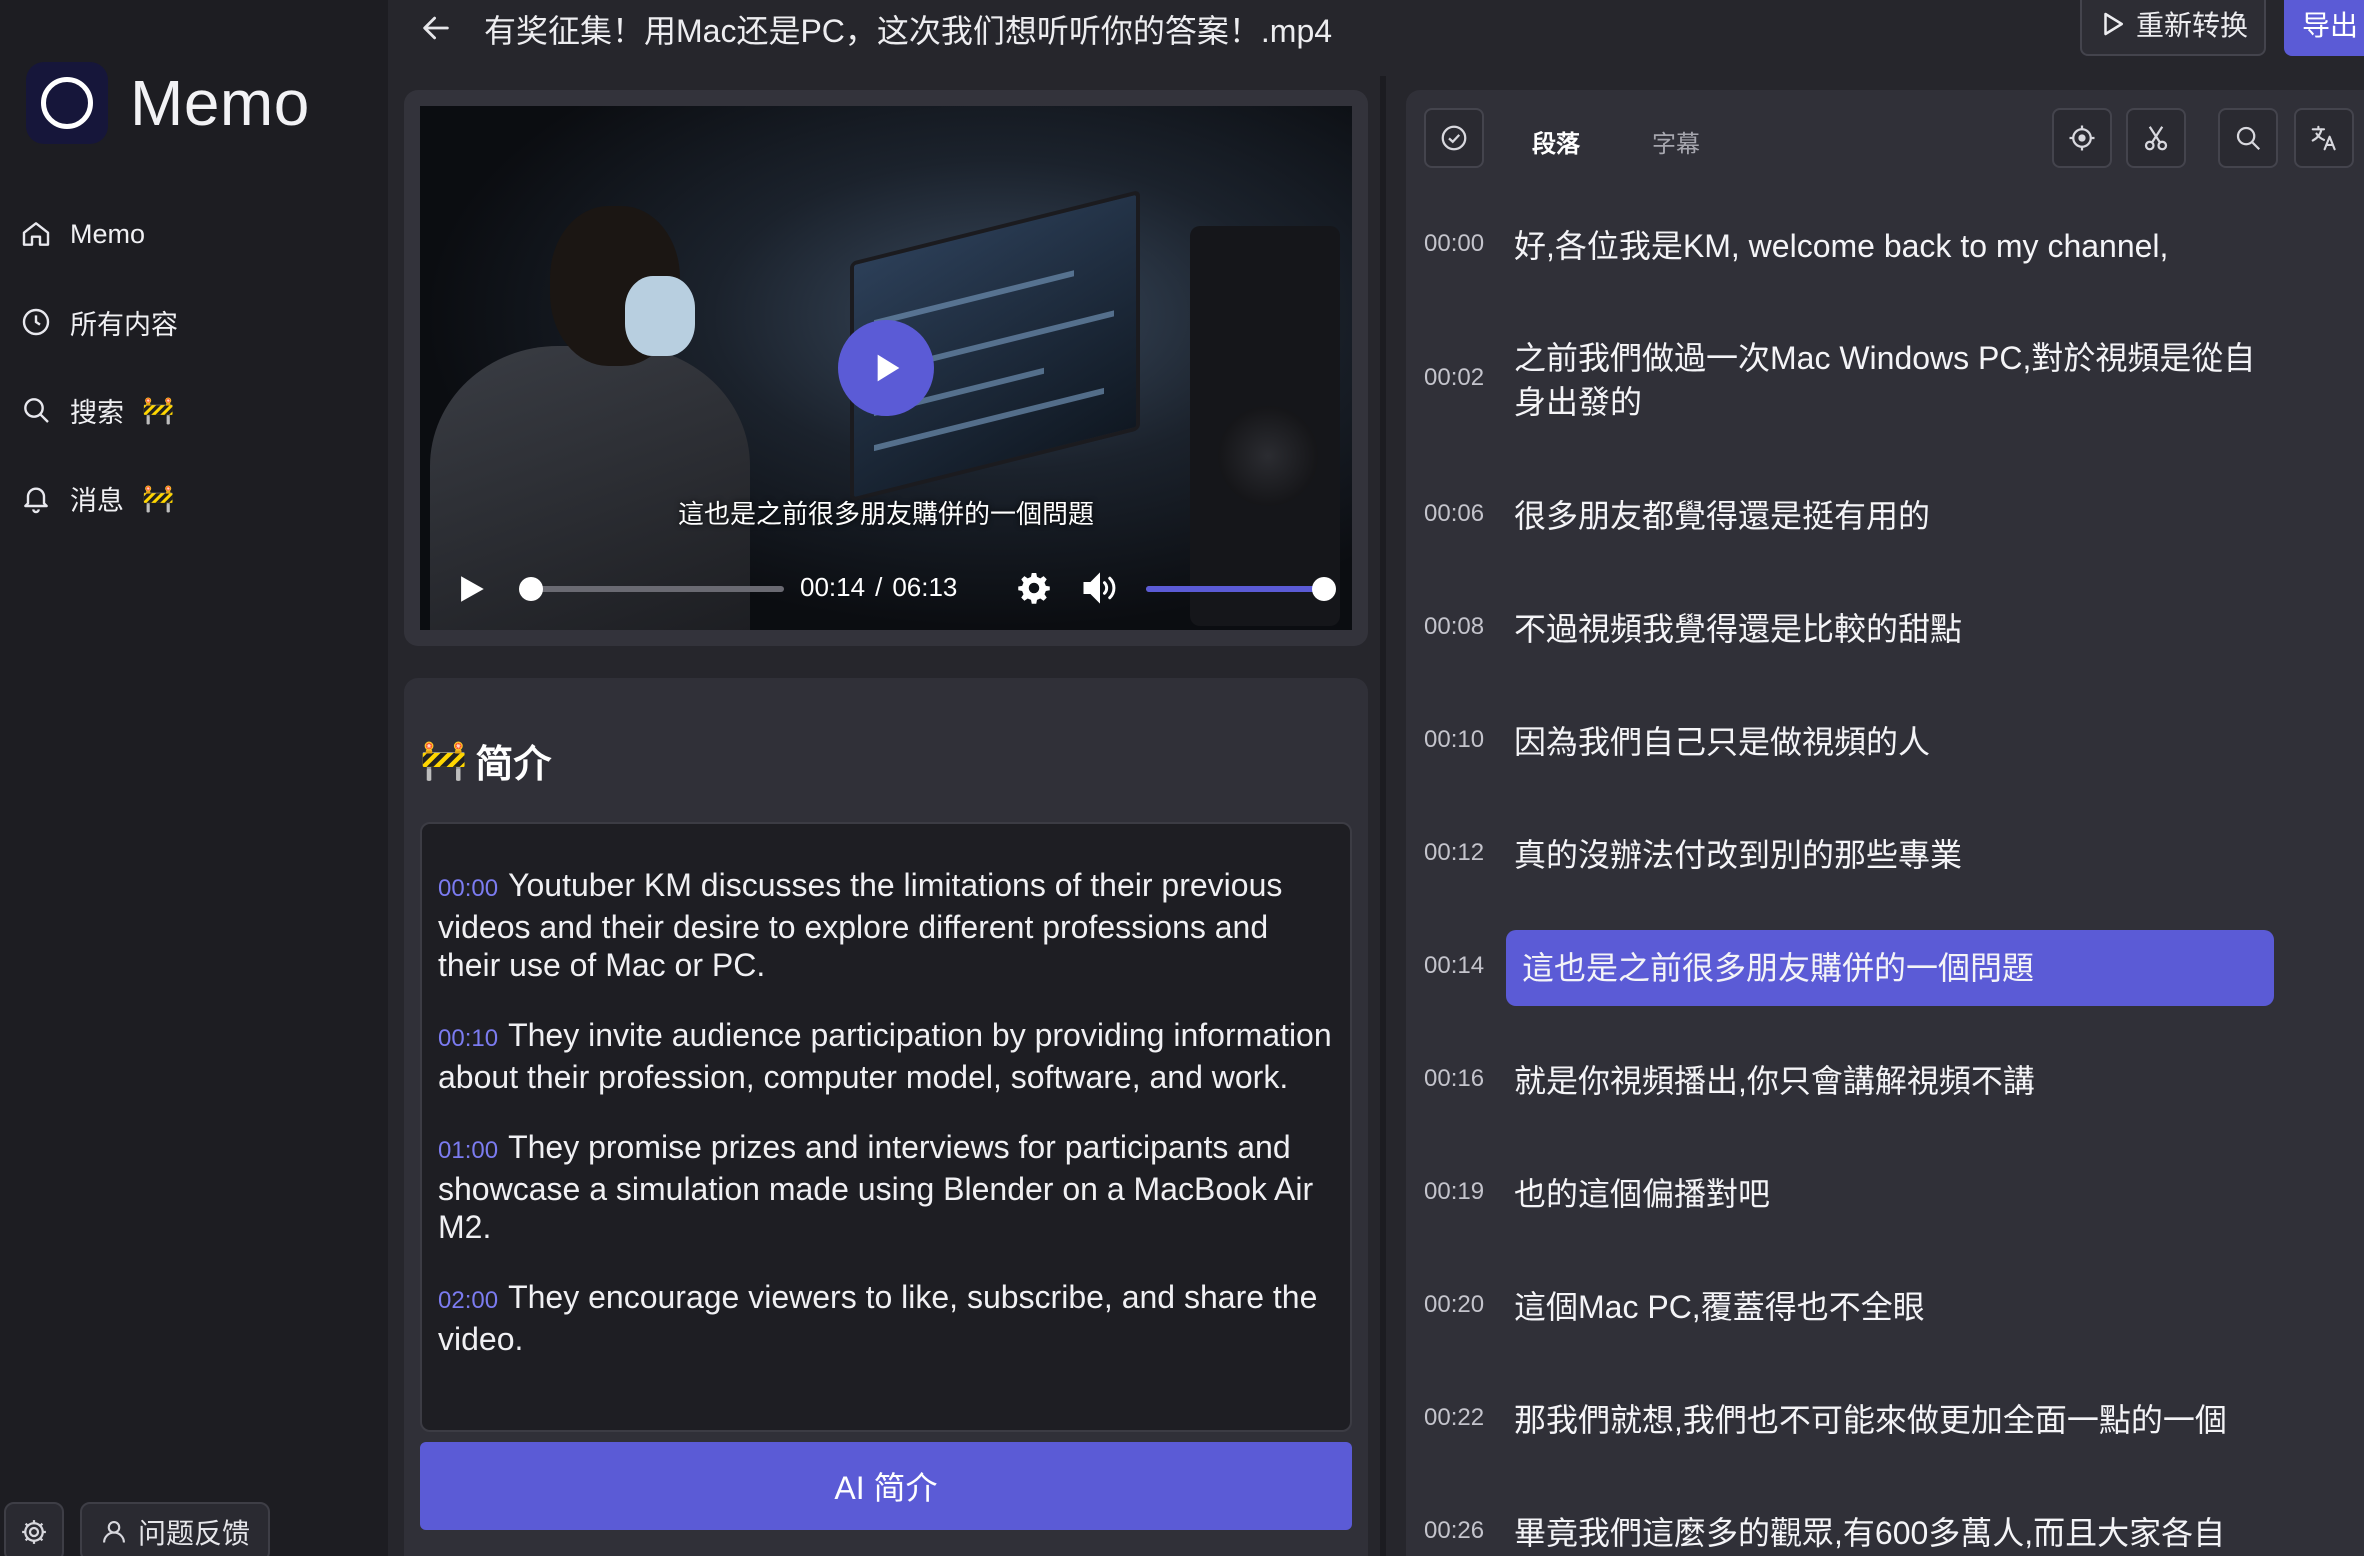  Describe the element at coordinates (1454, 1531) in the screenshot. I see `transcript-timestamp: 00:26` at that location.